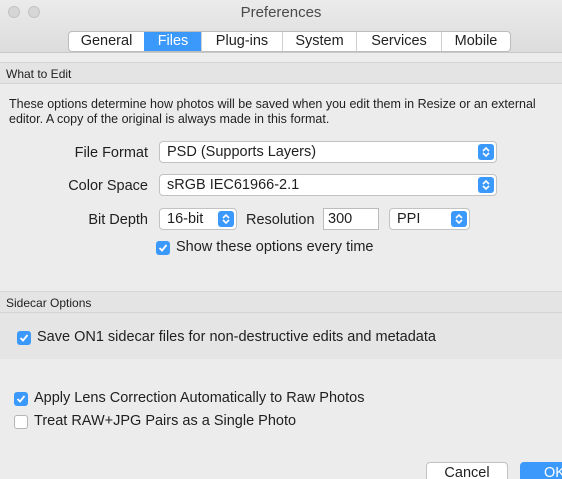  Describe the element at coordinates (241, 41) in the screenshot. I see `tab-plug-ins: Plug-ins` at that location.